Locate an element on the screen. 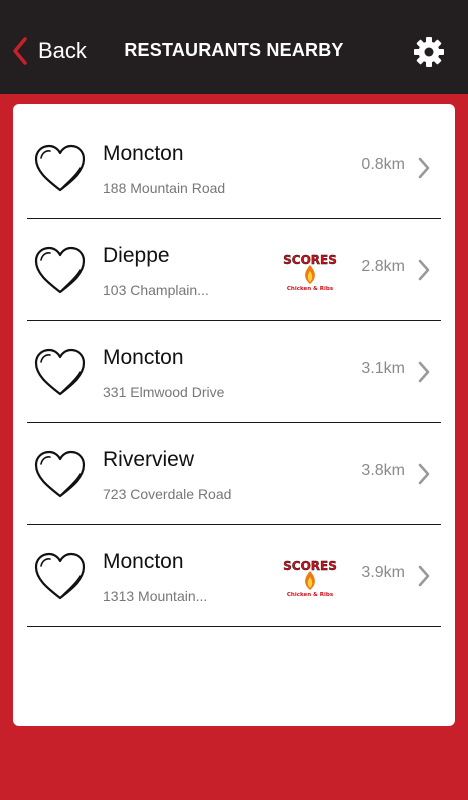 The width and height of the screenshot is (468, 800). top-bar: Back RESTAURANTS NEARBY is located at coordinates (234, 47).